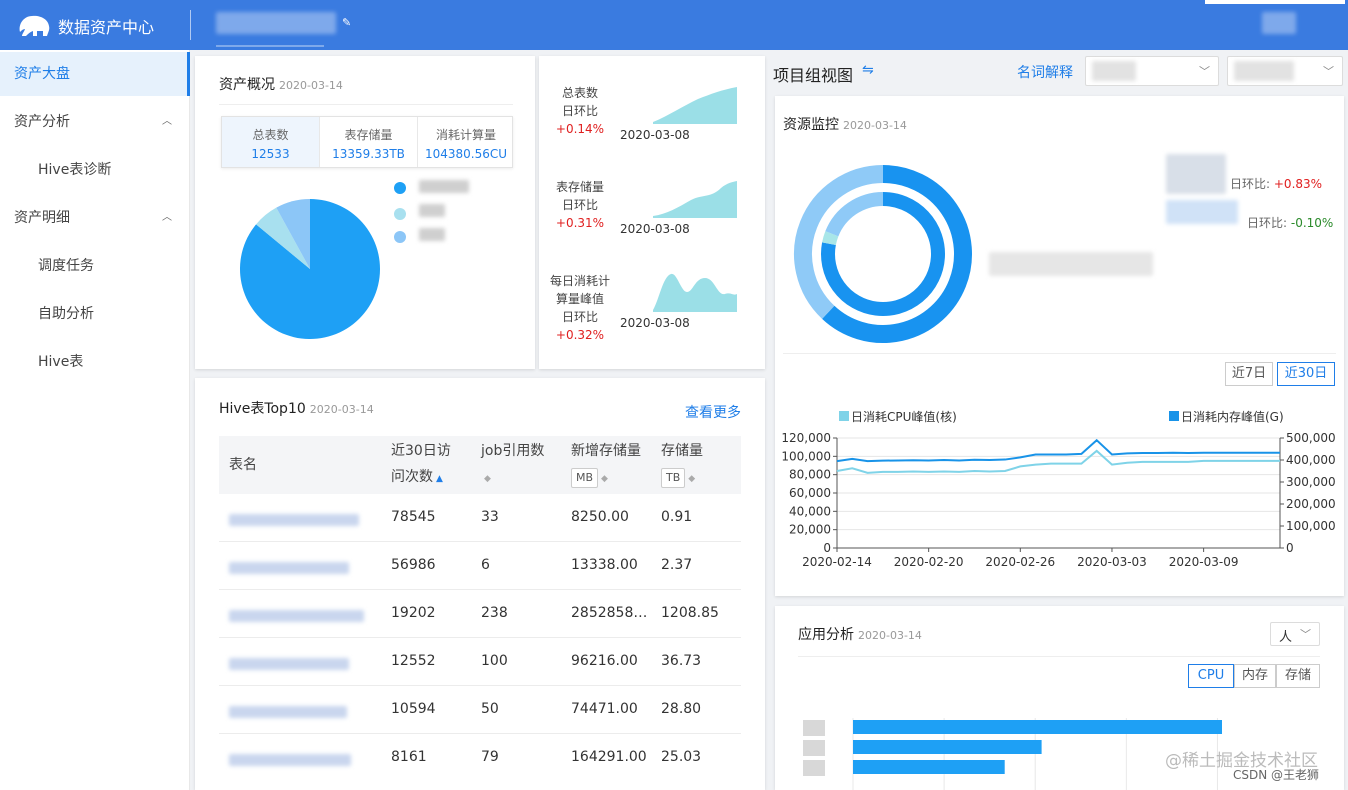 The image size is (1348, 790). I want to click on tab-compute: 消耗计算量 104380.56CU, so click(466, 142).